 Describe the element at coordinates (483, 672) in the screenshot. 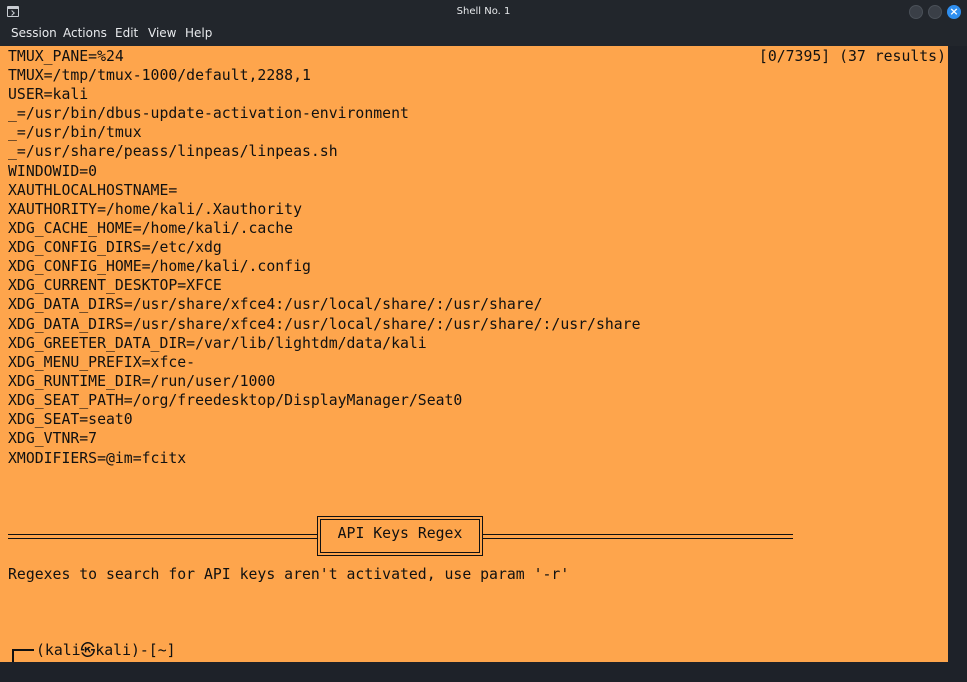

I see `tmux-status-bar` at that location.